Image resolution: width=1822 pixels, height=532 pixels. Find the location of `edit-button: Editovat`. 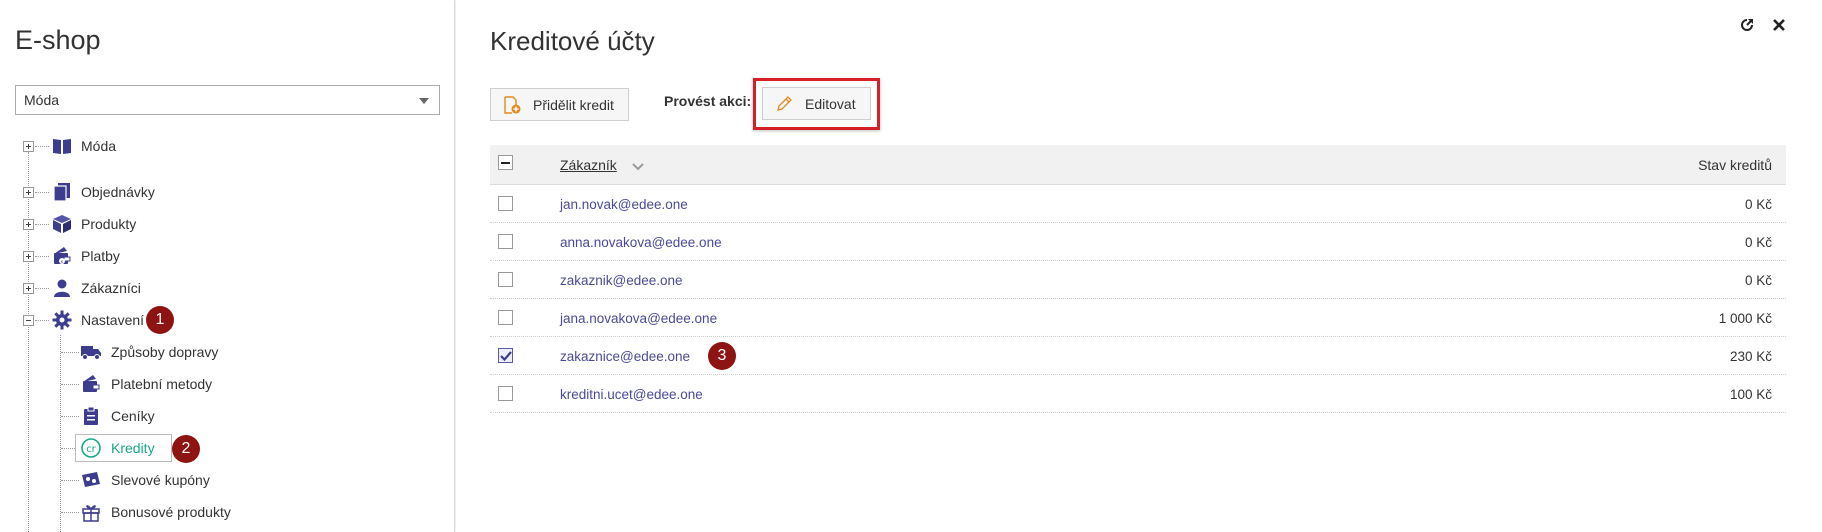

edit-button: Editovat is located at coordinates (816, 103).